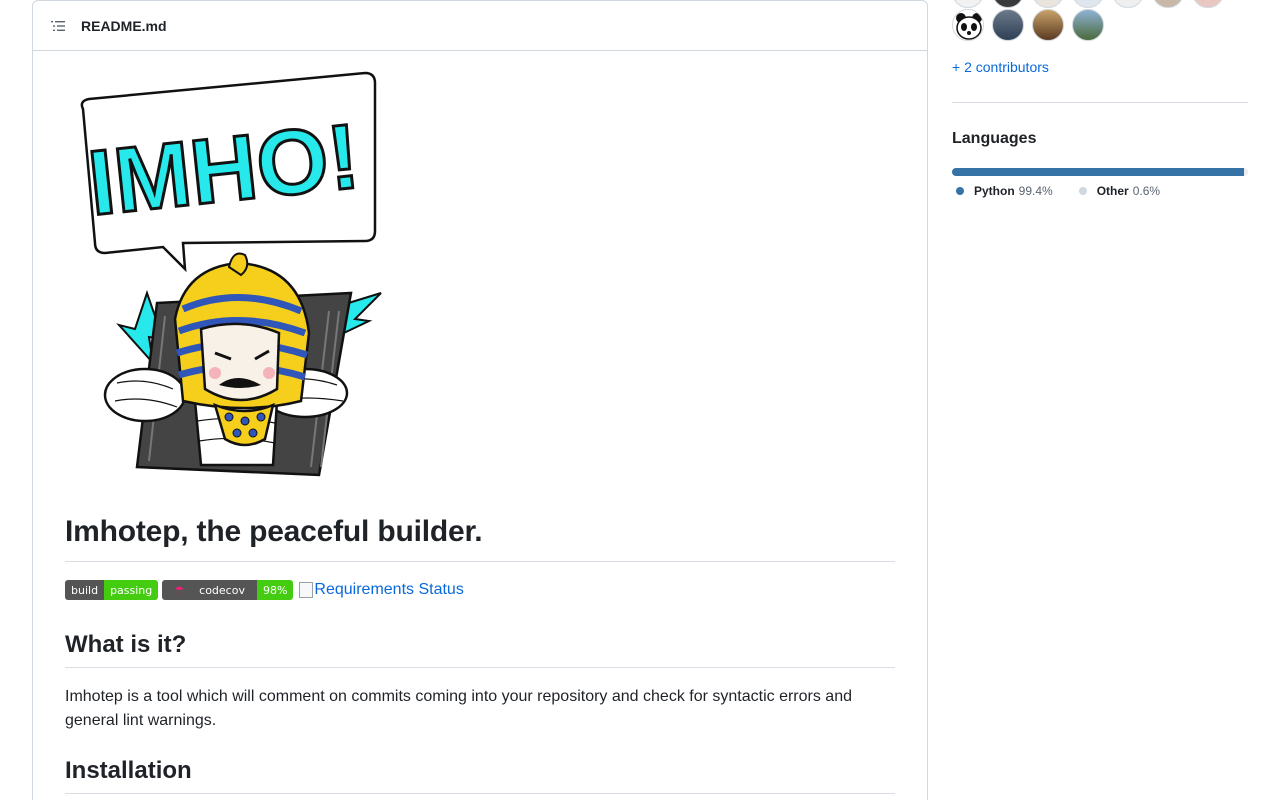 The width and height of the screenshot is (1280, 800). Describe the element at coordinates (480, 26) in the screenshot. I see `readme-header: README.md` at that location.